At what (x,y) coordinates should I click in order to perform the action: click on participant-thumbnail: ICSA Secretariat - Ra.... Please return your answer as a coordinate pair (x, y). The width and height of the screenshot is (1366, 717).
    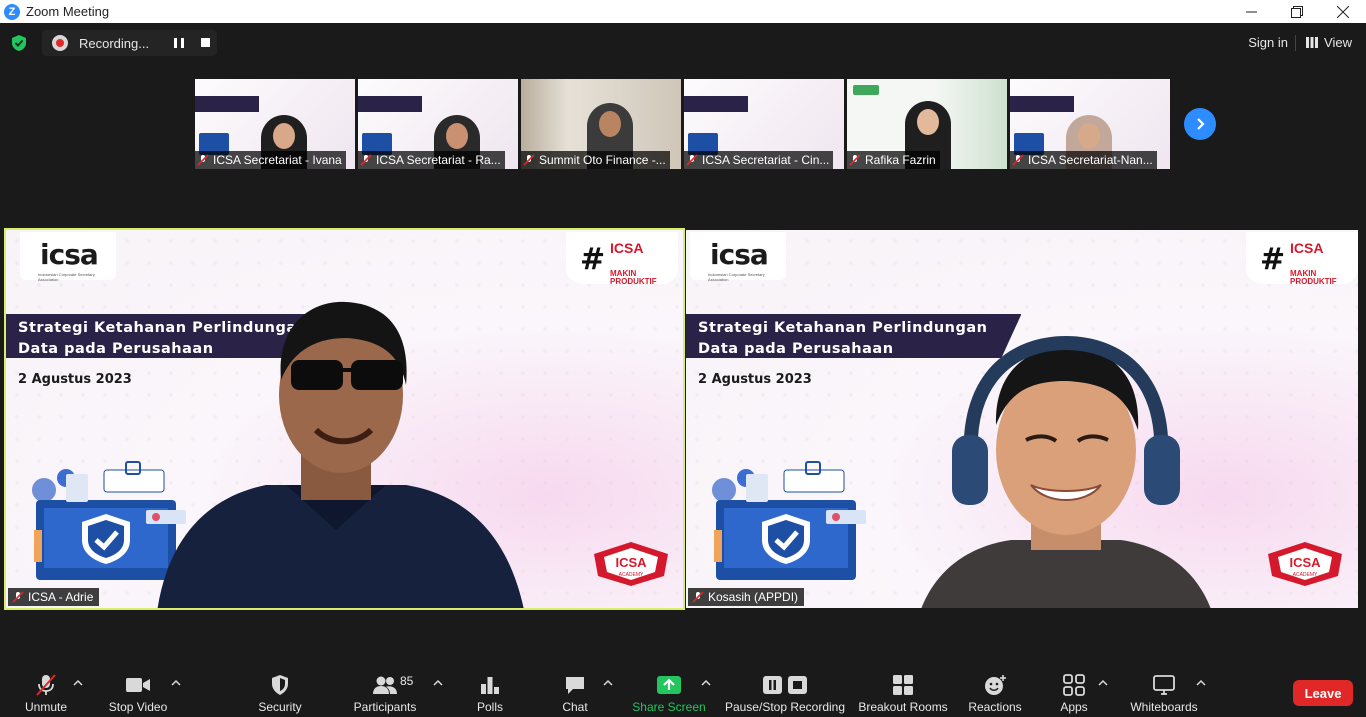
    Looking at the image, I should click on (438, 124).